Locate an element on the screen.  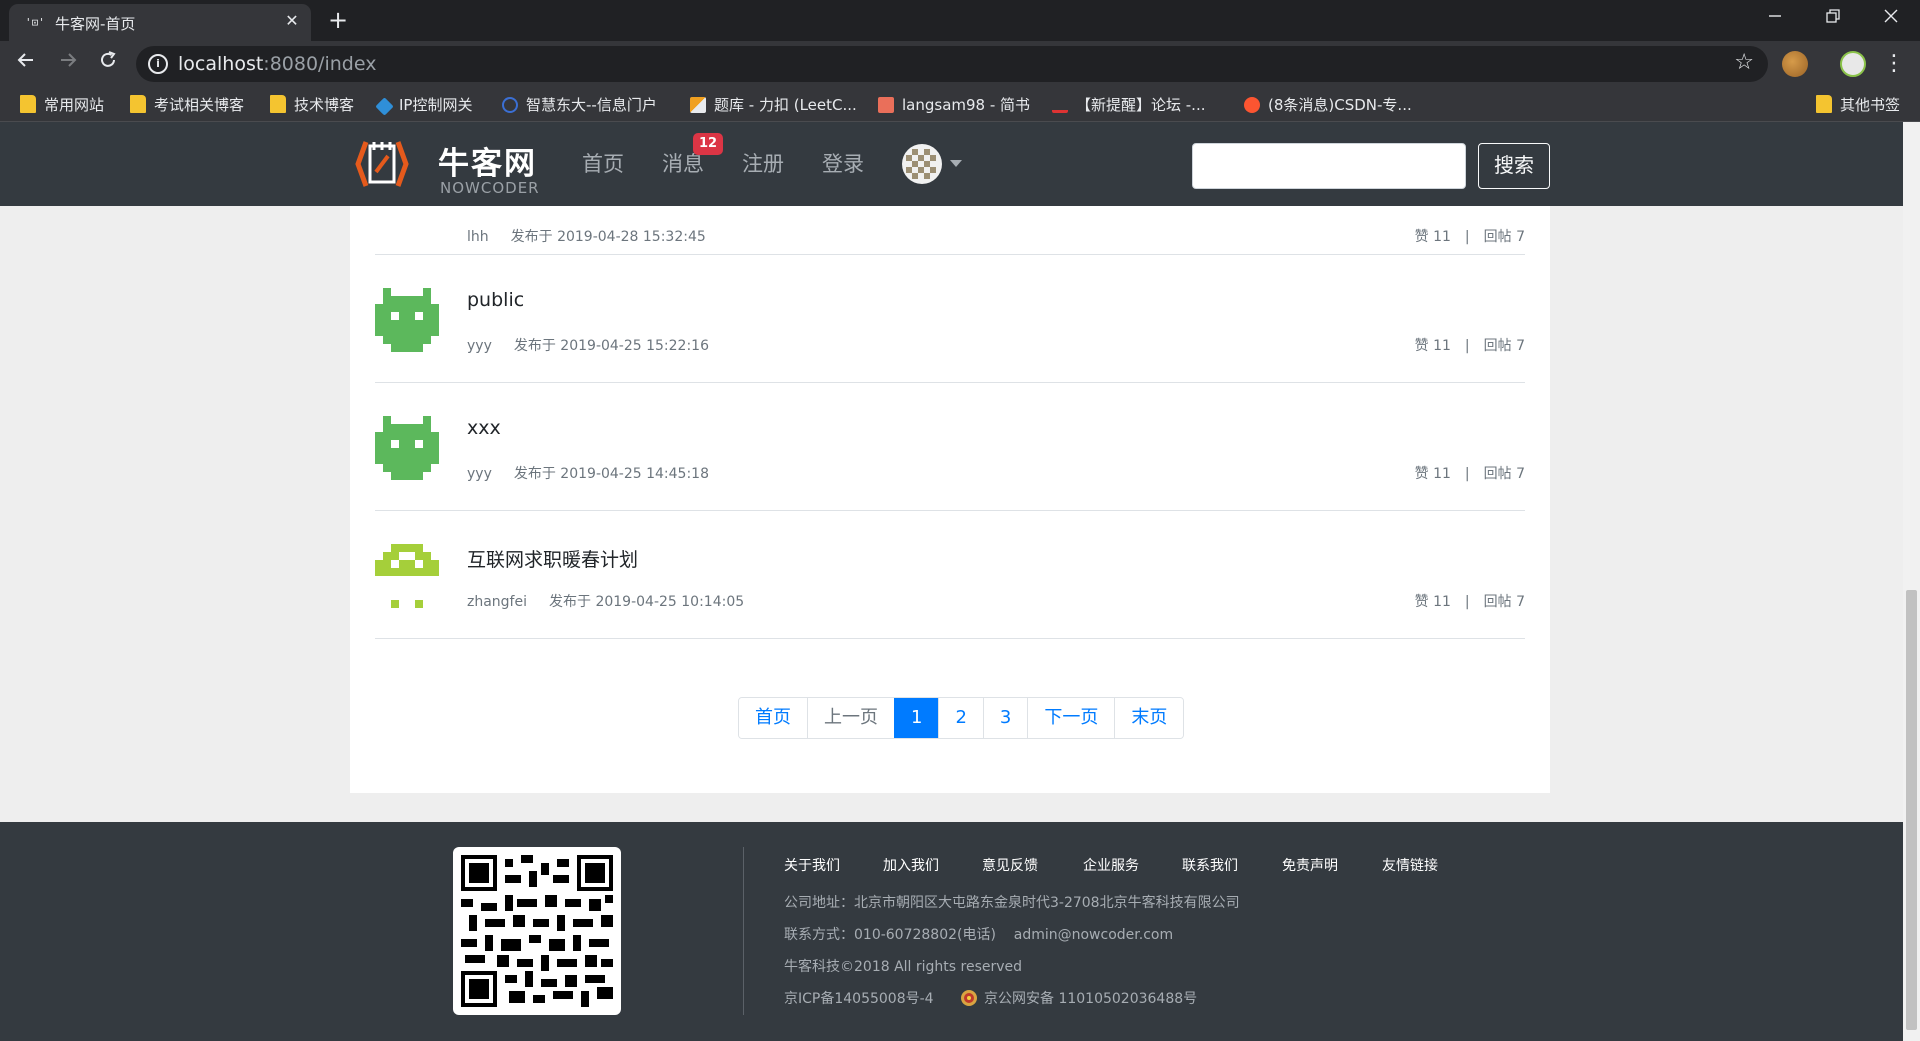
nav-login-link: 登录 is located at coordinates (843, 163).